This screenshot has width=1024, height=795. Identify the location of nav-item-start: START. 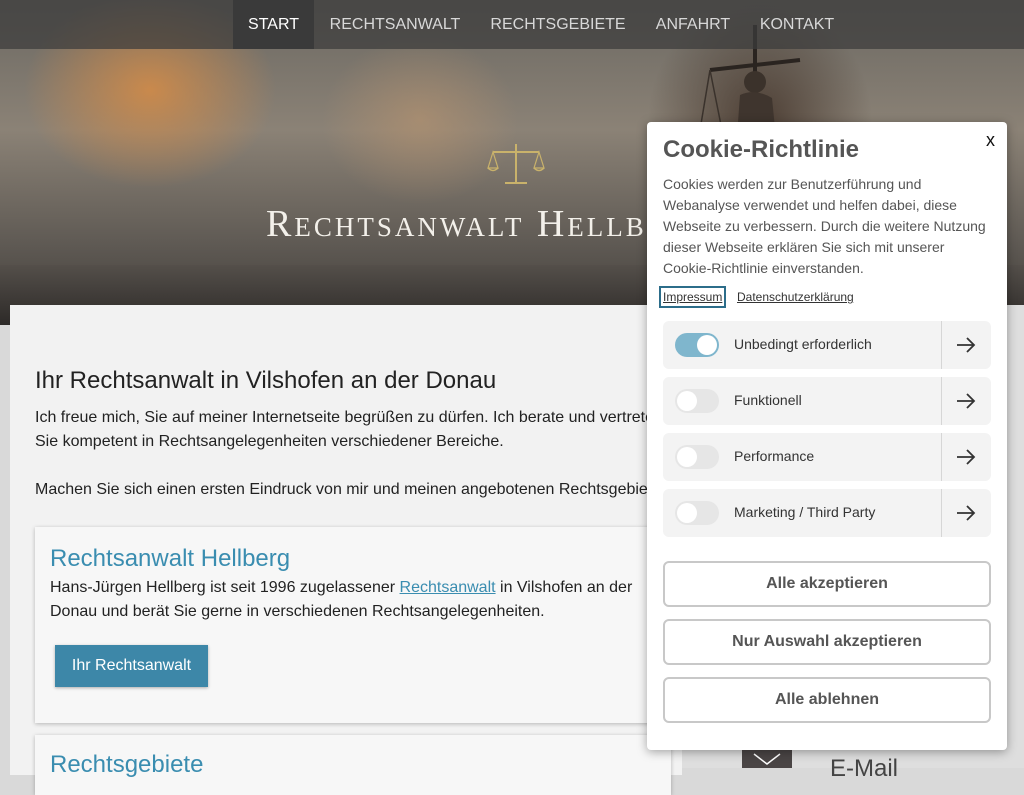
(273, 24).